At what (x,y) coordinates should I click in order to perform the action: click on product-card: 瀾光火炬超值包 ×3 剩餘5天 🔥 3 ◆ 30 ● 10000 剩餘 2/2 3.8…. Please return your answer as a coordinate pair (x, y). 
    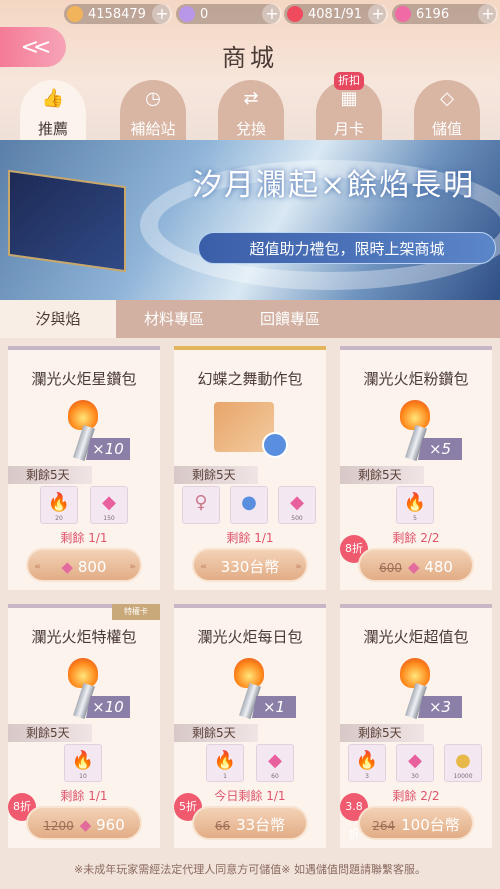
    Looking at the image, I should click on (416, 726).